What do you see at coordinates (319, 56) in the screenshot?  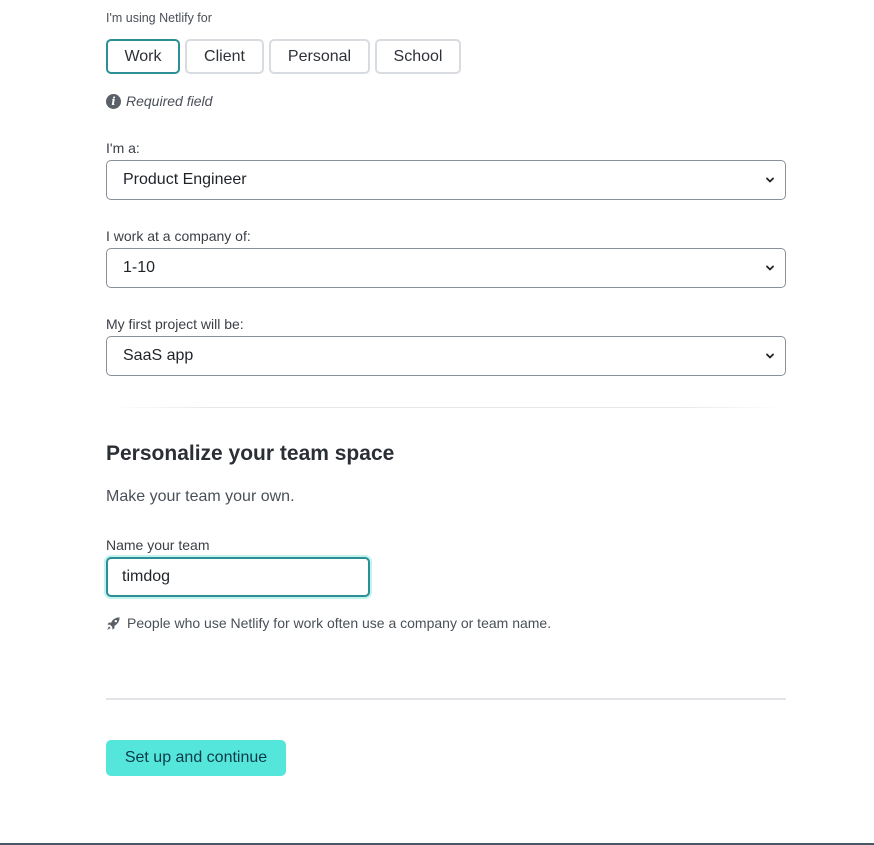 I see `usage-option-personal: Personal` at bounding box center [319, 56].